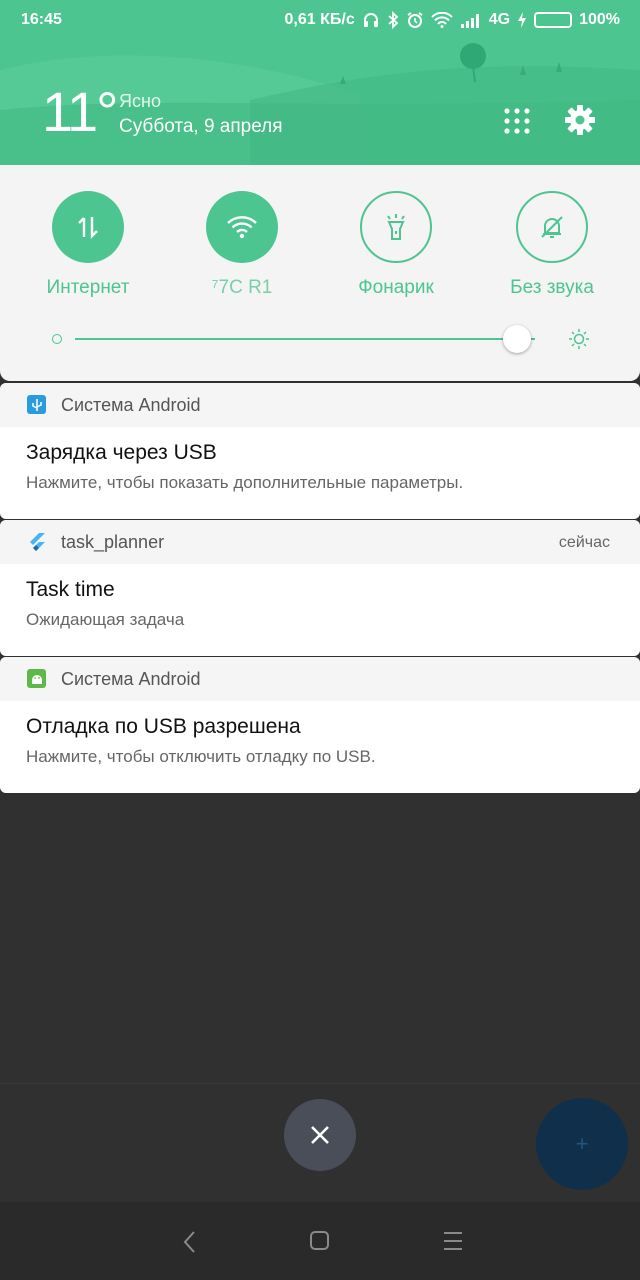 Image resolution: width=640 pixels, height=1280 pixels. What do you see at coordinates (580, 122) in the screenshot?
I see `settings-gear-icon` at bounding box center [580, 122].